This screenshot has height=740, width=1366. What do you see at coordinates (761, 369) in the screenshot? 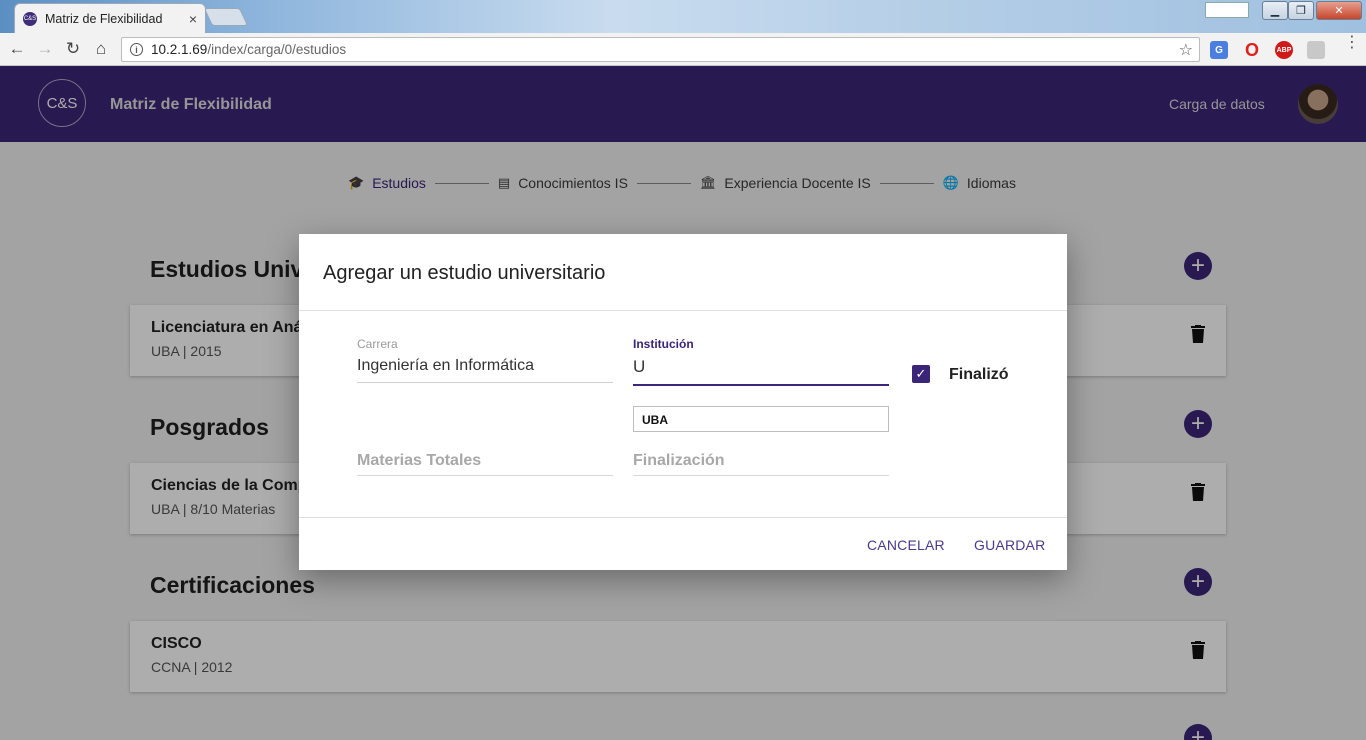
I see `institucion-input` at bounding box center [761, 369].